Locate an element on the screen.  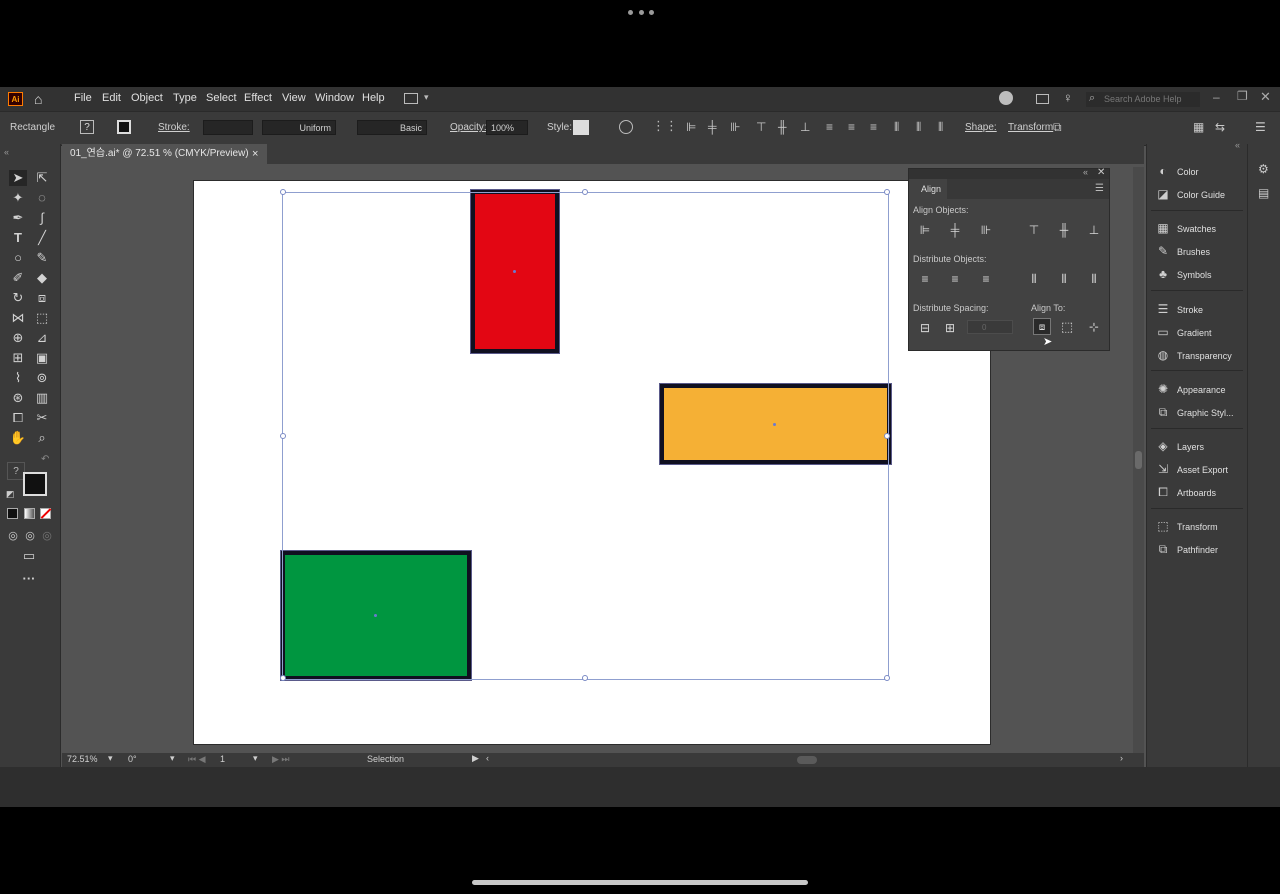
align-vertical-center-icon: ╫ is located at coordinates (782, 127).